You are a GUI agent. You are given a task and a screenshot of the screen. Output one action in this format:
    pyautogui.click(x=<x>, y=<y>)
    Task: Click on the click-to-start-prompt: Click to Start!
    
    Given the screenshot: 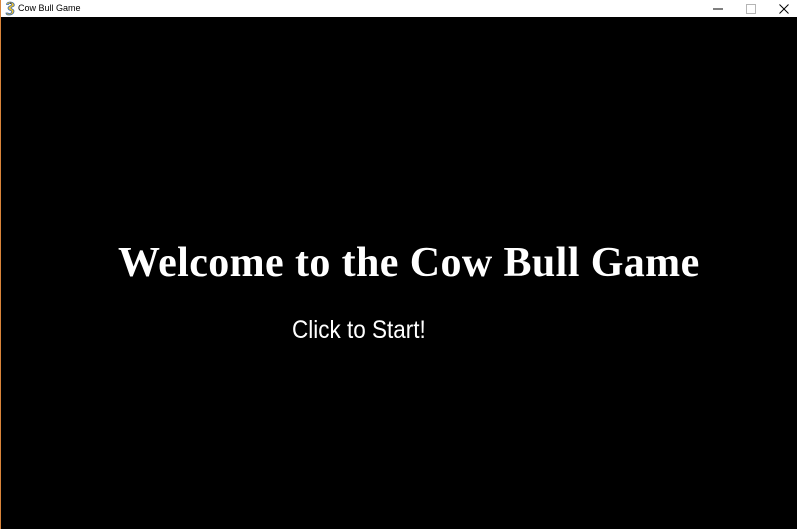 What is the action you would take?
    pyautogui.click(x=359, y=330)
    